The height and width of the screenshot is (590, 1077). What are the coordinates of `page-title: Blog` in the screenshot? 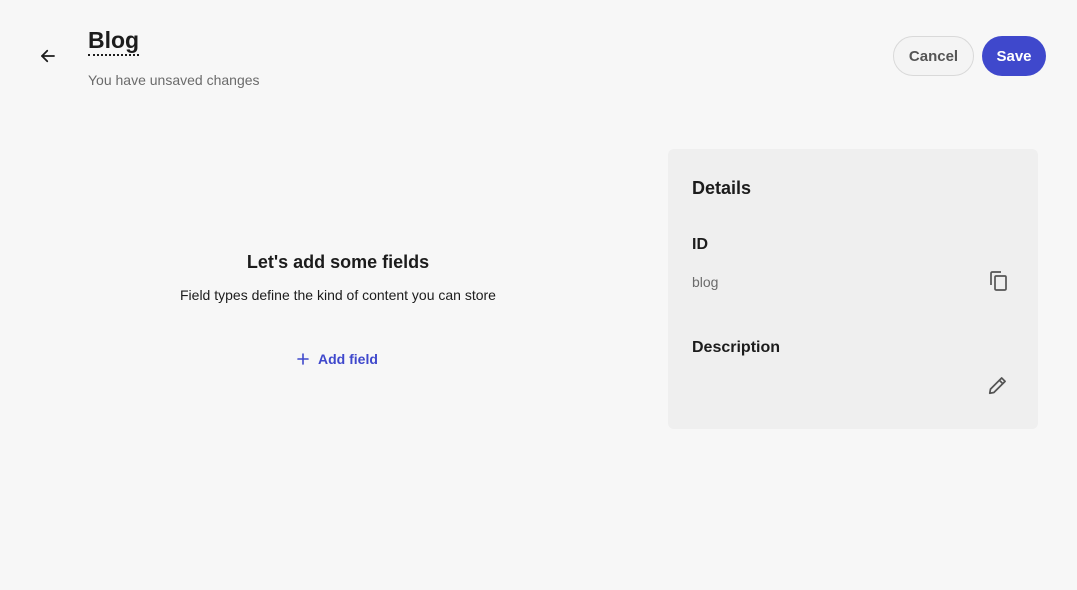 It's located at (114, 41).